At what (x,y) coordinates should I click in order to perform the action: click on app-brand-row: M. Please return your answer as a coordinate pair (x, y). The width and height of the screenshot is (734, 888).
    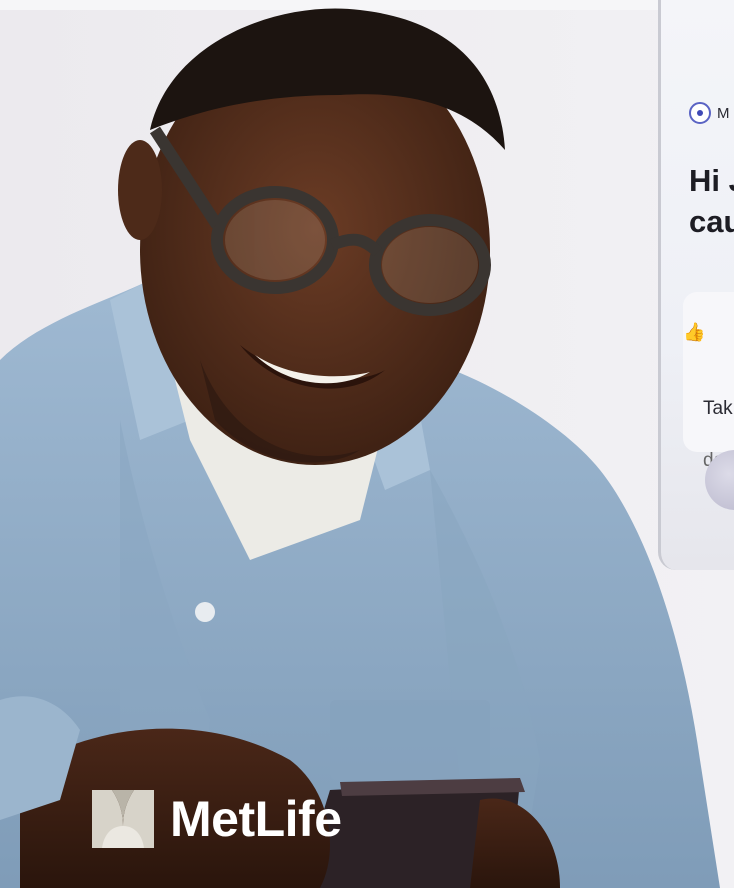
    Looking at the image, I should click on (709, 113).